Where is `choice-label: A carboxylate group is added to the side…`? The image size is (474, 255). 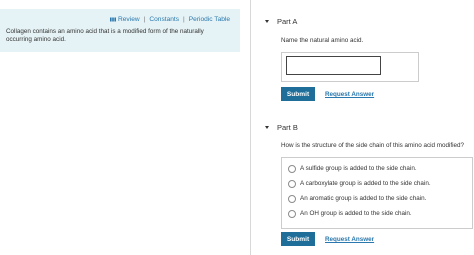
choice-label: A carboxylate group is added to the side… is located at coordinates (365, 183).